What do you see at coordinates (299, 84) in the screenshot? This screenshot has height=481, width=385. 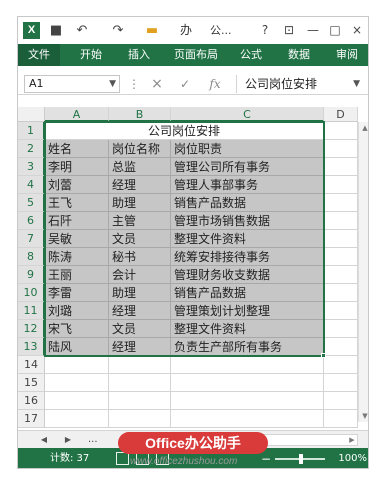 I see `formula-input: 公司岗位安排 ▼` at bounding box center [299, 84].